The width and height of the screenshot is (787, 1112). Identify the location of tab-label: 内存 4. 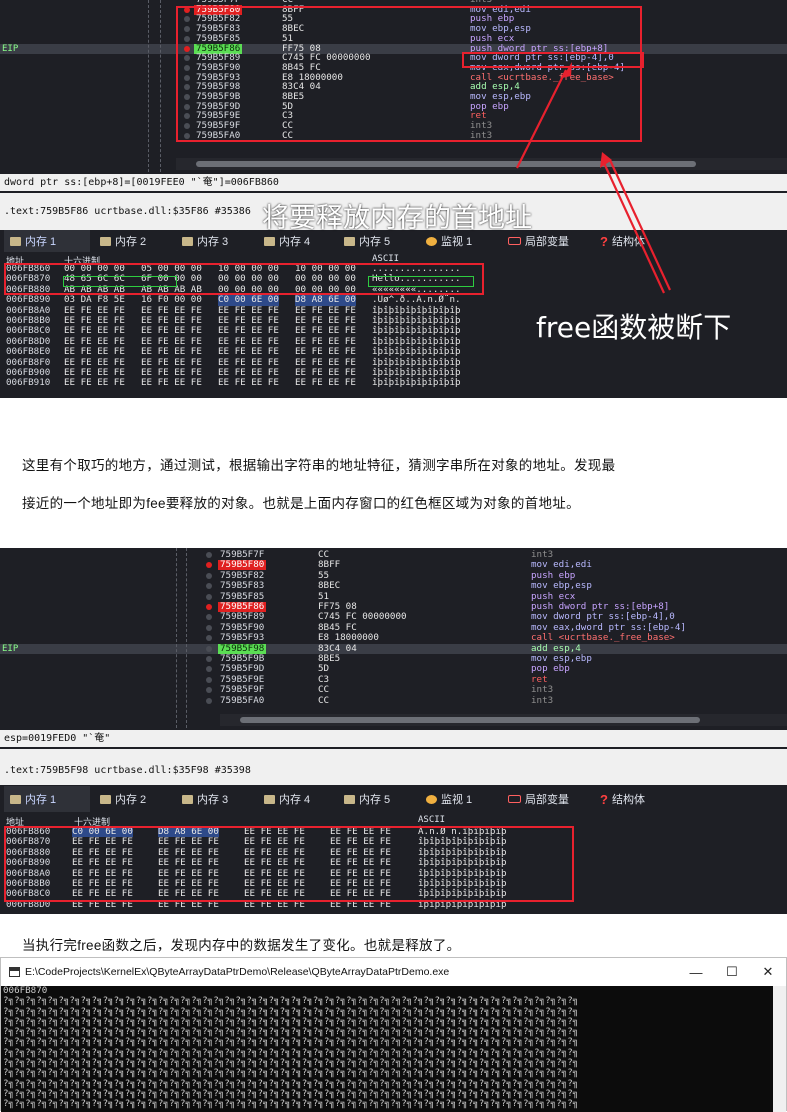
(295, 800).